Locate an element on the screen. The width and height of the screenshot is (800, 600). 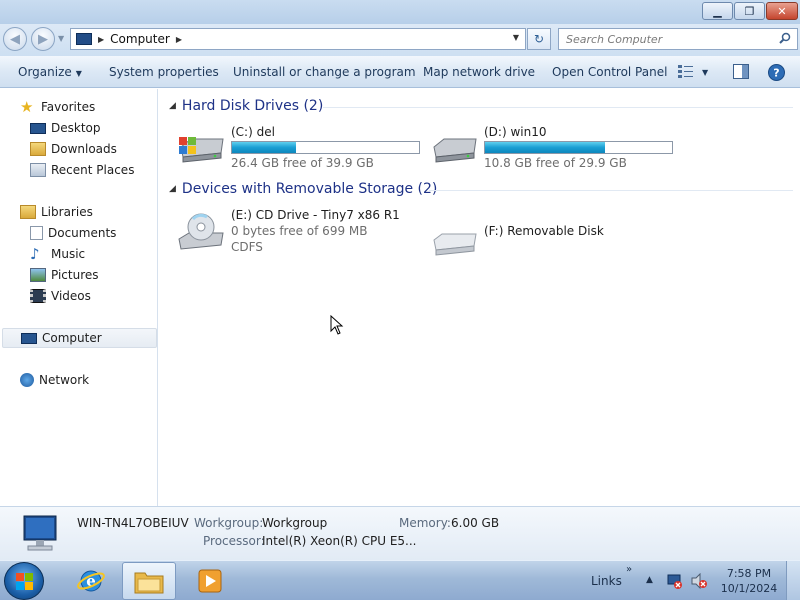
show-desktop-button is located at coordinates (793, 580).